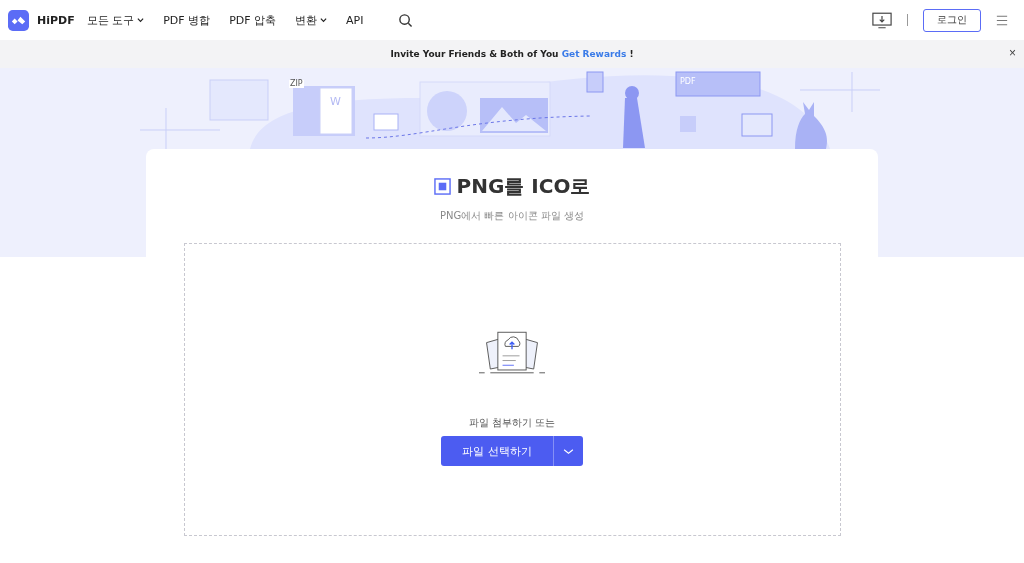  I want to click on drop-hint: 파일 첨부하기 또는, so click(512, 423).